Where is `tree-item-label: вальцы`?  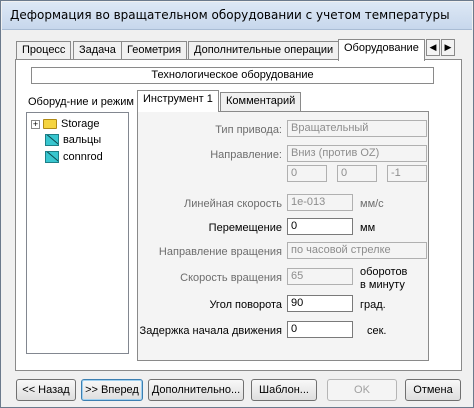 tree-item-label: вальцы is located at coordinates (82, 140).